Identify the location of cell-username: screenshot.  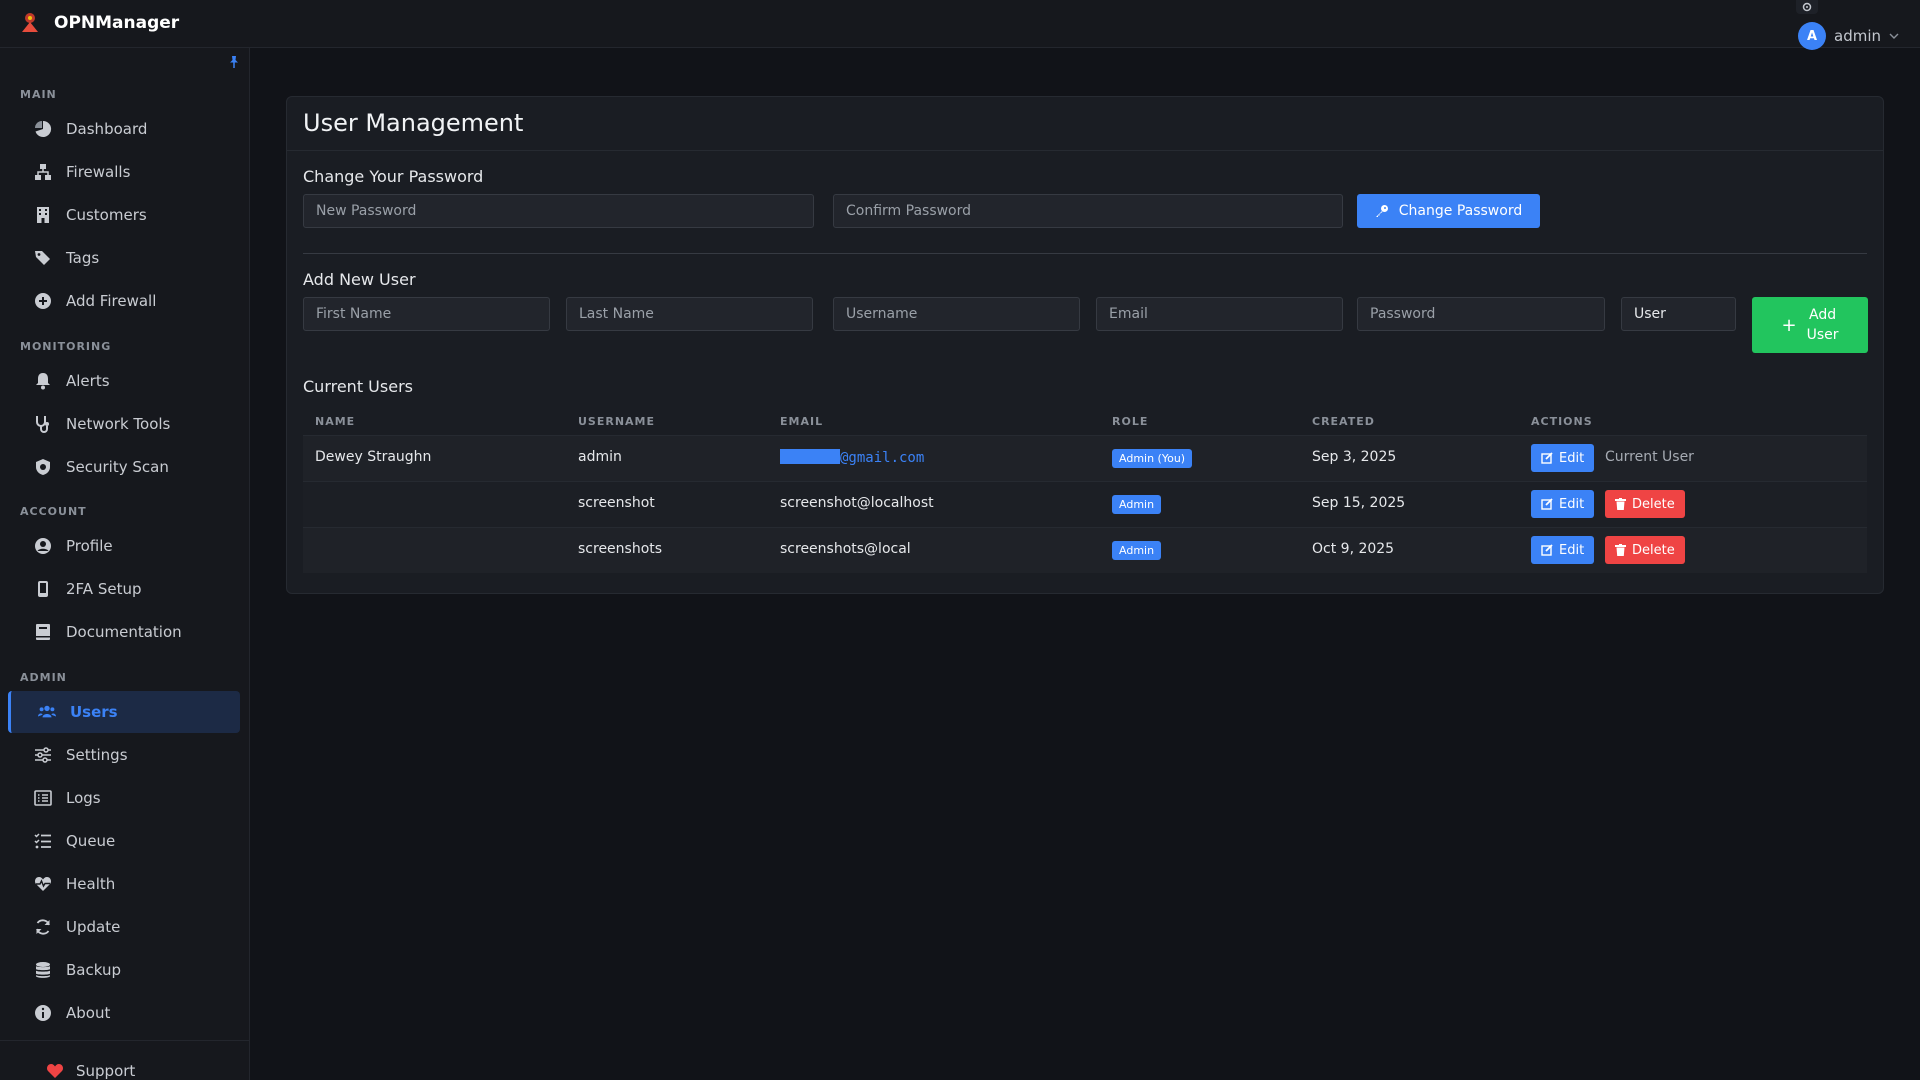
(616, 503).